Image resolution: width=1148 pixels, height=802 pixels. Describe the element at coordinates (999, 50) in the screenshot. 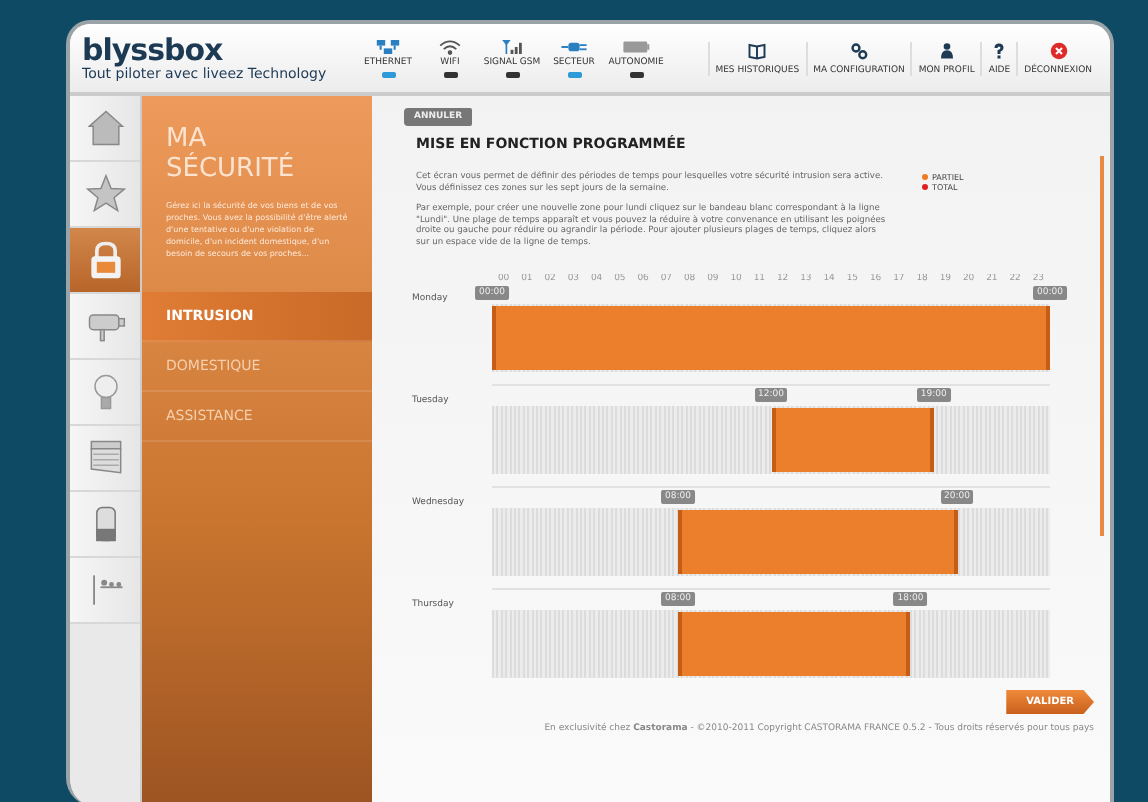

I see `help-icon` at that location.